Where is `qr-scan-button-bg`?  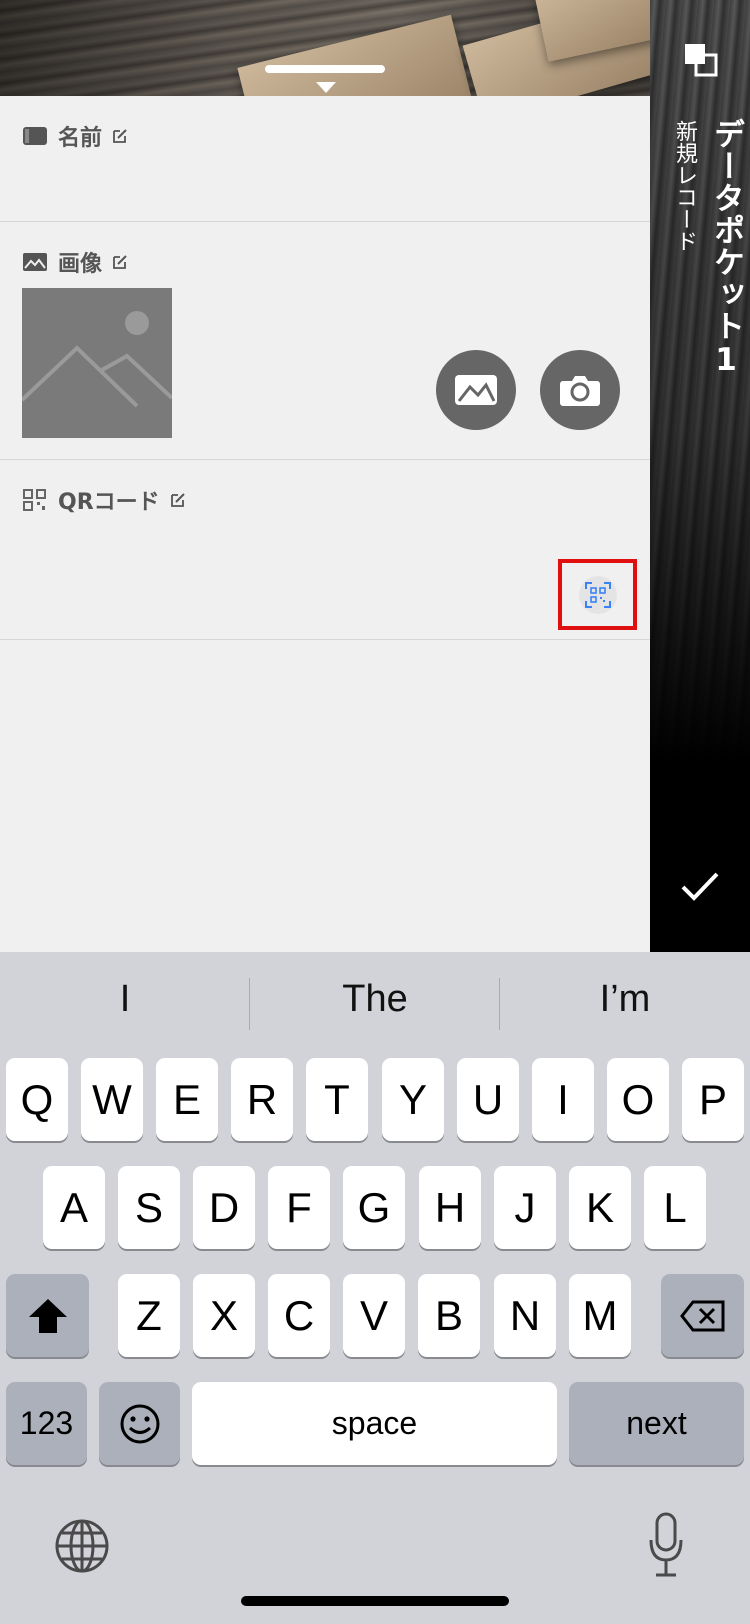 qr-scan-button-bg is located at coordinates (597, 594).